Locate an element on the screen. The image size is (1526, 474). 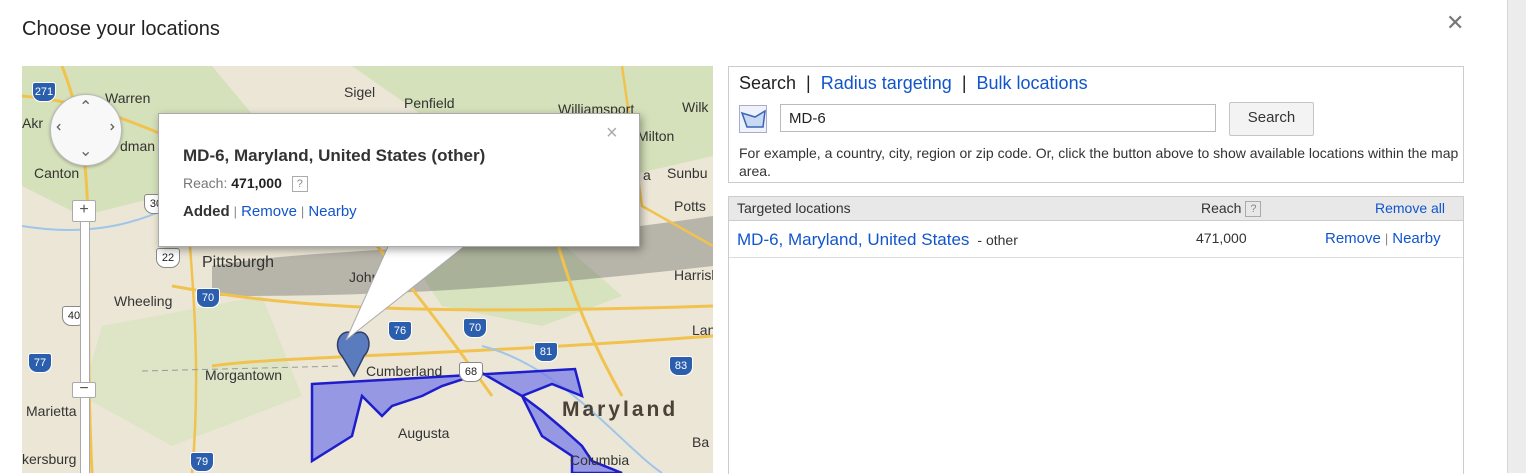
highway-shield: 79 is located at coordinates (202, 462).